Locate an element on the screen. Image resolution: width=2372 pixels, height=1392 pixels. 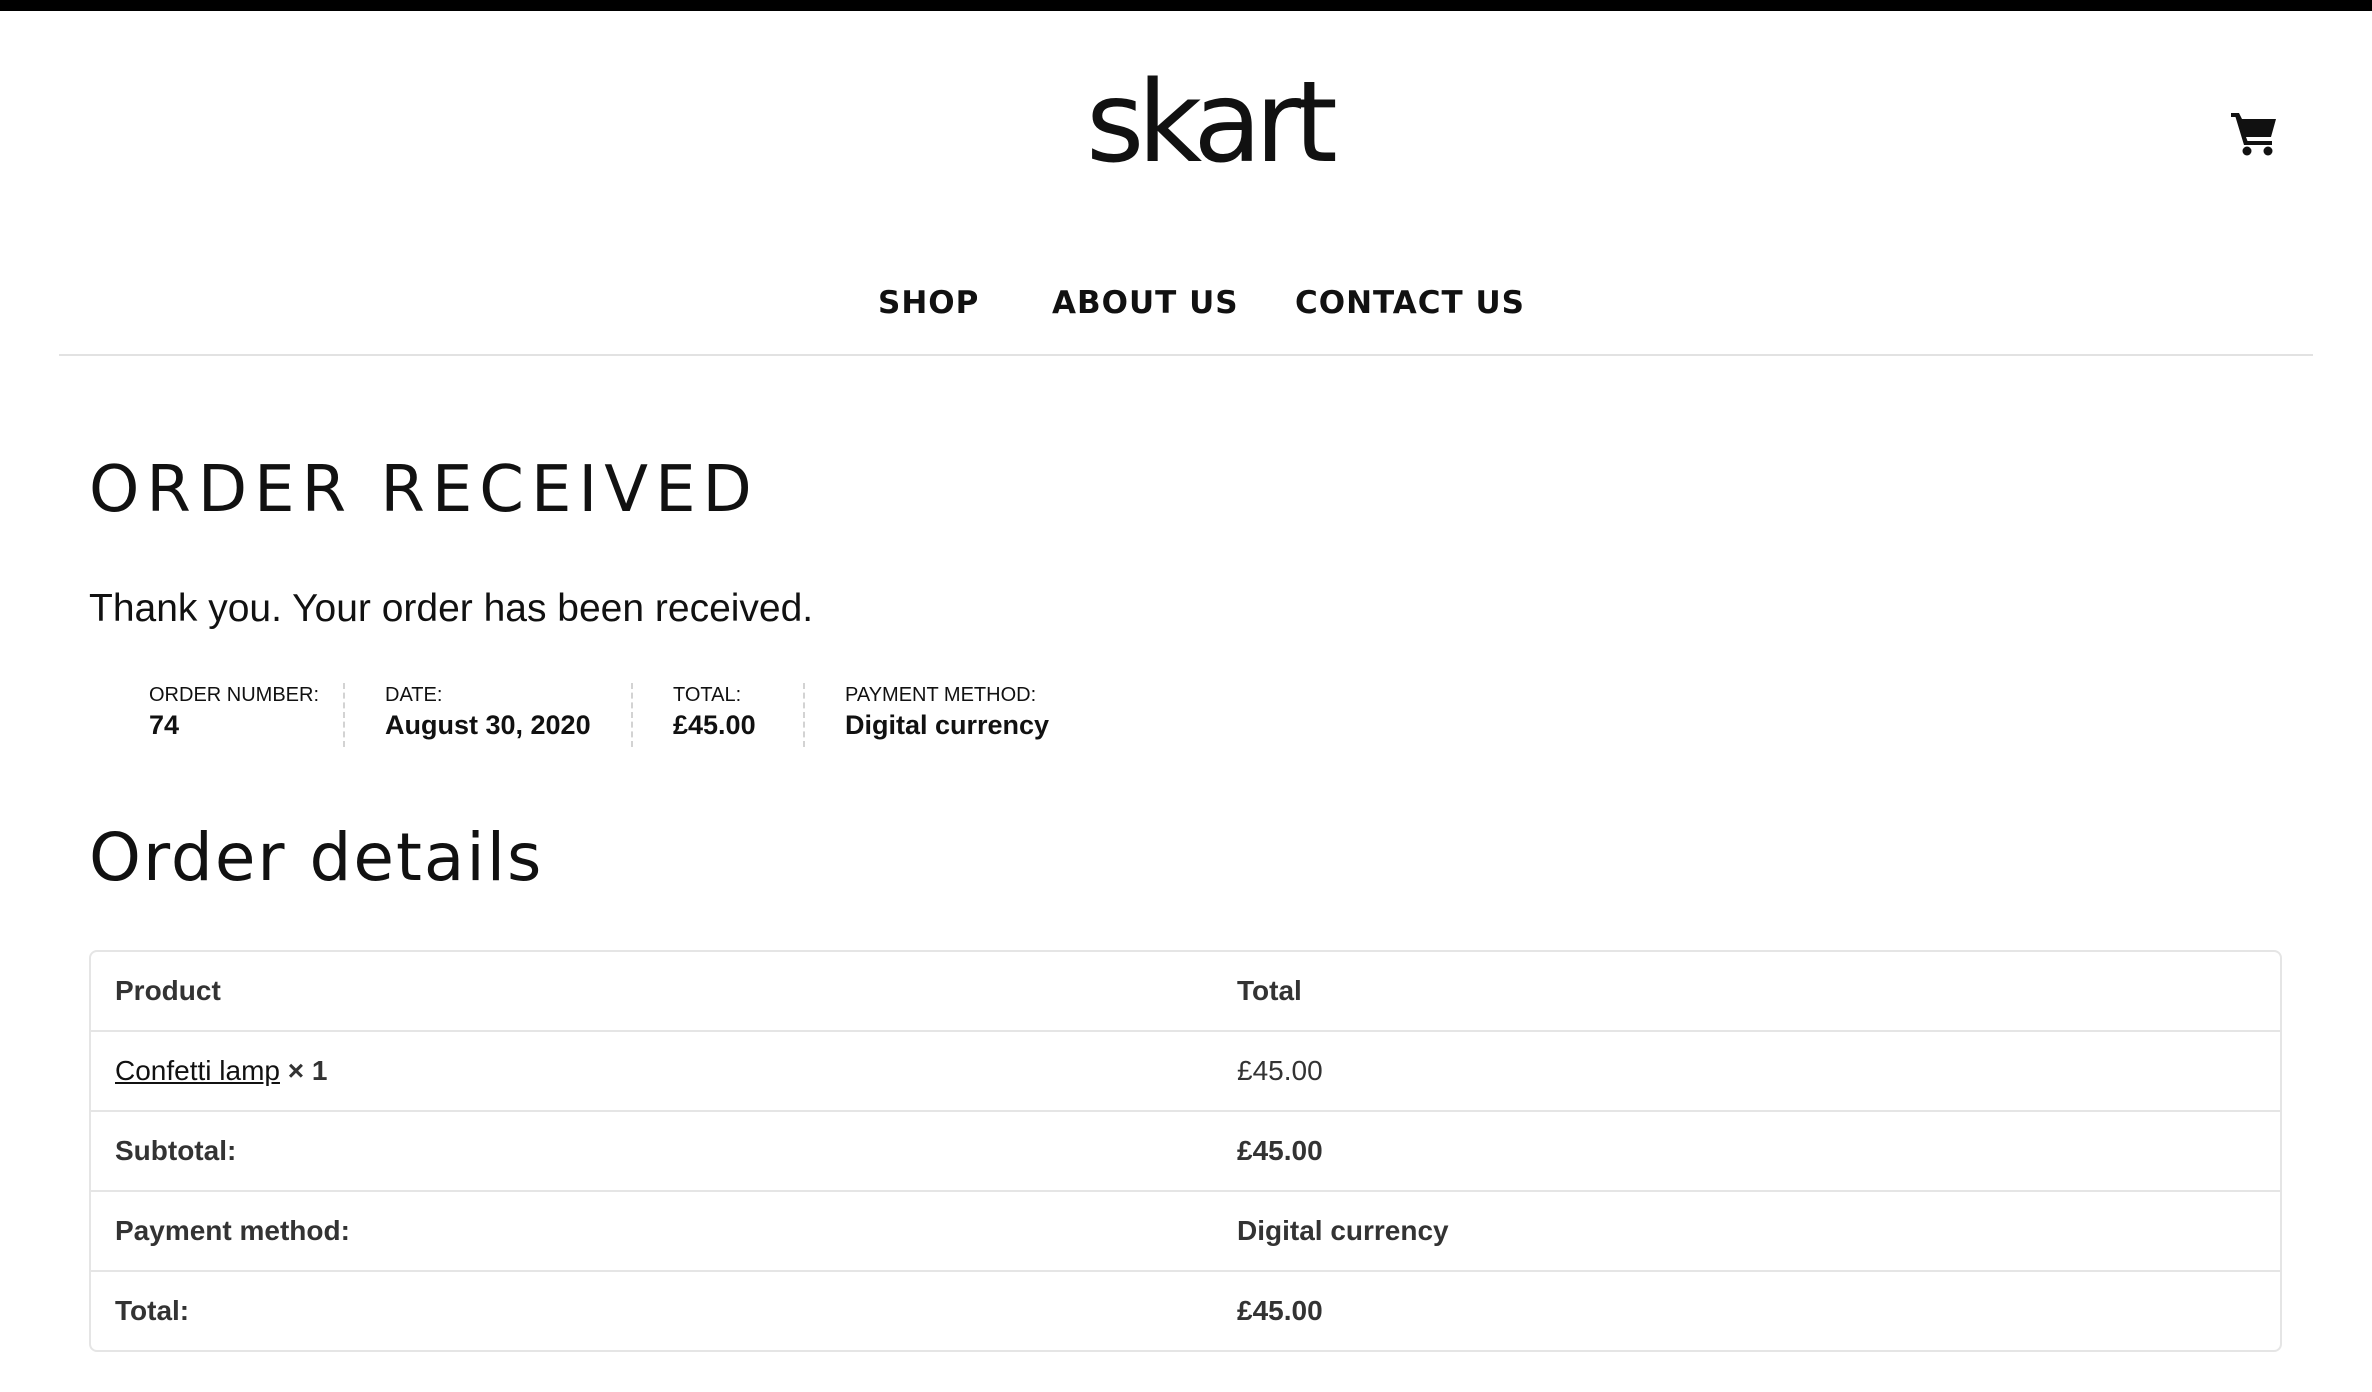
table-row: Subtotal: £45.00 is located at coordinates (1185, 1150).